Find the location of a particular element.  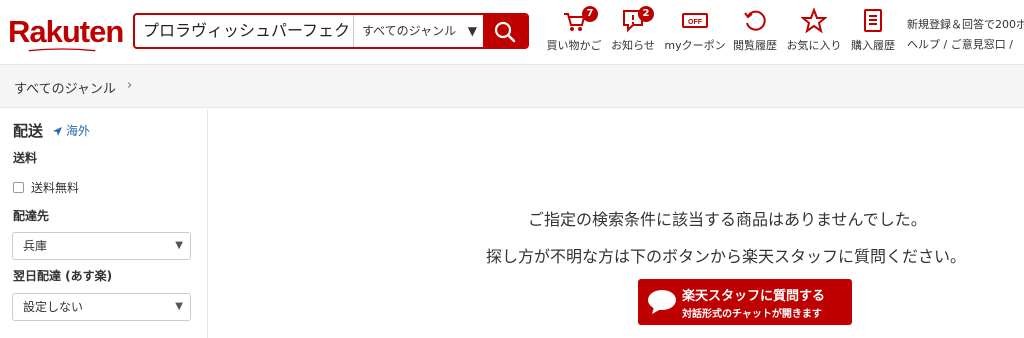

free-shipping-checkbox: 送料無料 is located at coordinates (46, 187).